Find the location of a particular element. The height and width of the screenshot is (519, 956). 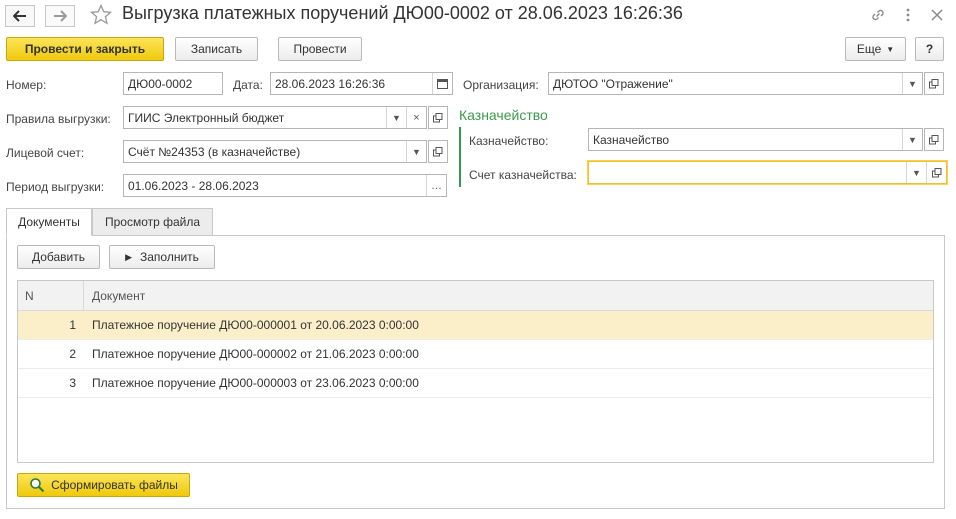

fill-button: ▶ Заполнить is located at coordinates (162, 257).